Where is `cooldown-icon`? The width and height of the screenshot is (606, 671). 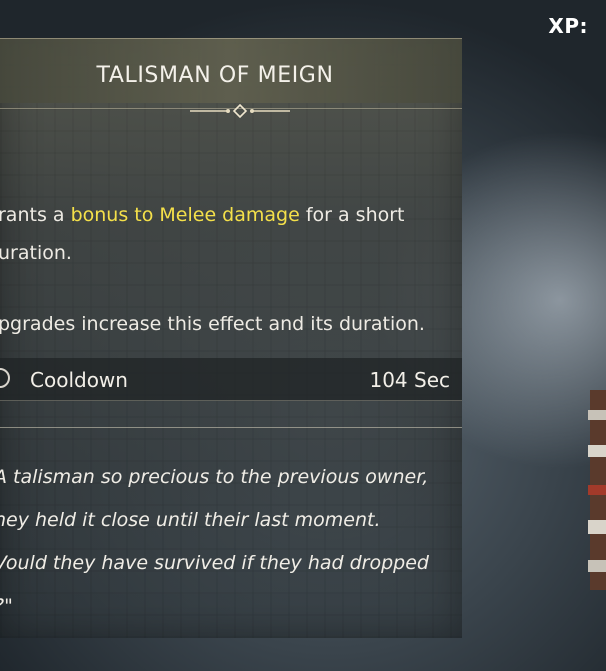 cooldown-icon is located at coordinates (5, 378).